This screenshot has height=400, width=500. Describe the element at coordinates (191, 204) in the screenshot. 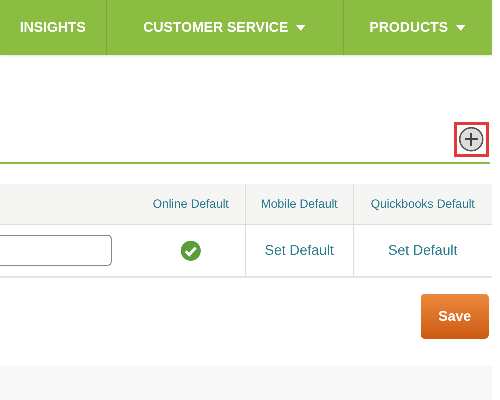

I see `column-header: Online Default` at that location.